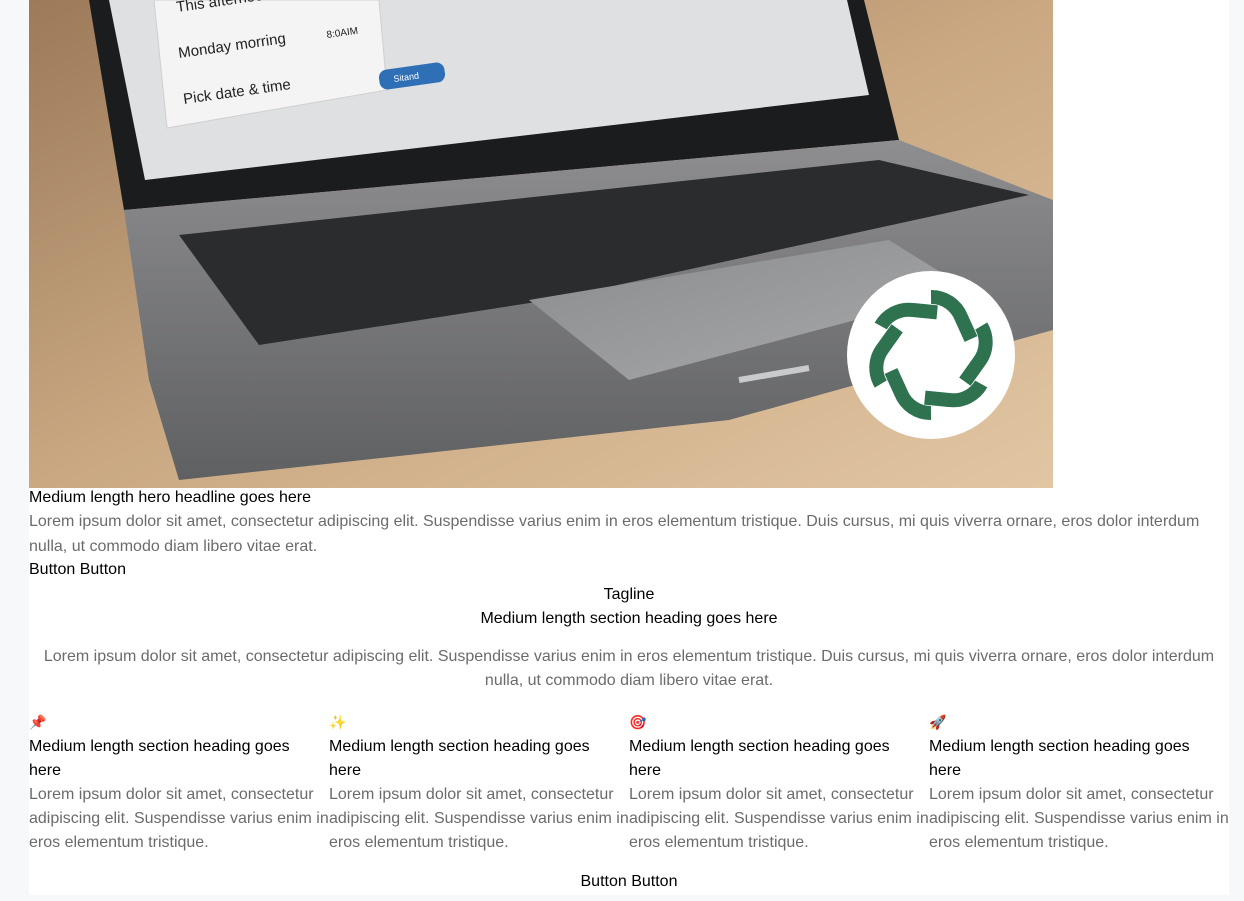 The height and width of the screenshot is (901, 1244). What do you see at coordinates (629, 618) in the screenshot?
I see `section-heading: Medium length section heading goes here` at bounding box center [629, 618].